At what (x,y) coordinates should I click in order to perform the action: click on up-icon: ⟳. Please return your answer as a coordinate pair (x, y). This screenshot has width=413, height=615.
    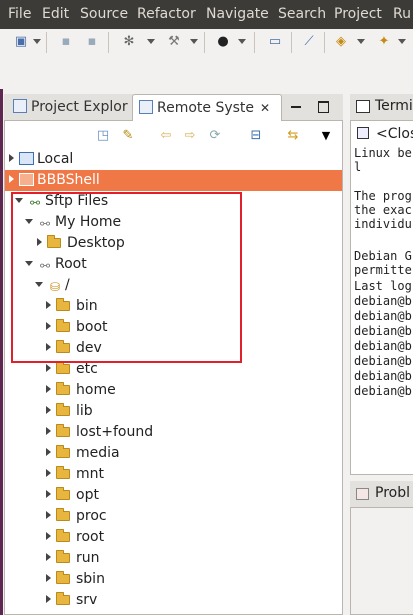
    Looking at the image, I should click on (215, 136).